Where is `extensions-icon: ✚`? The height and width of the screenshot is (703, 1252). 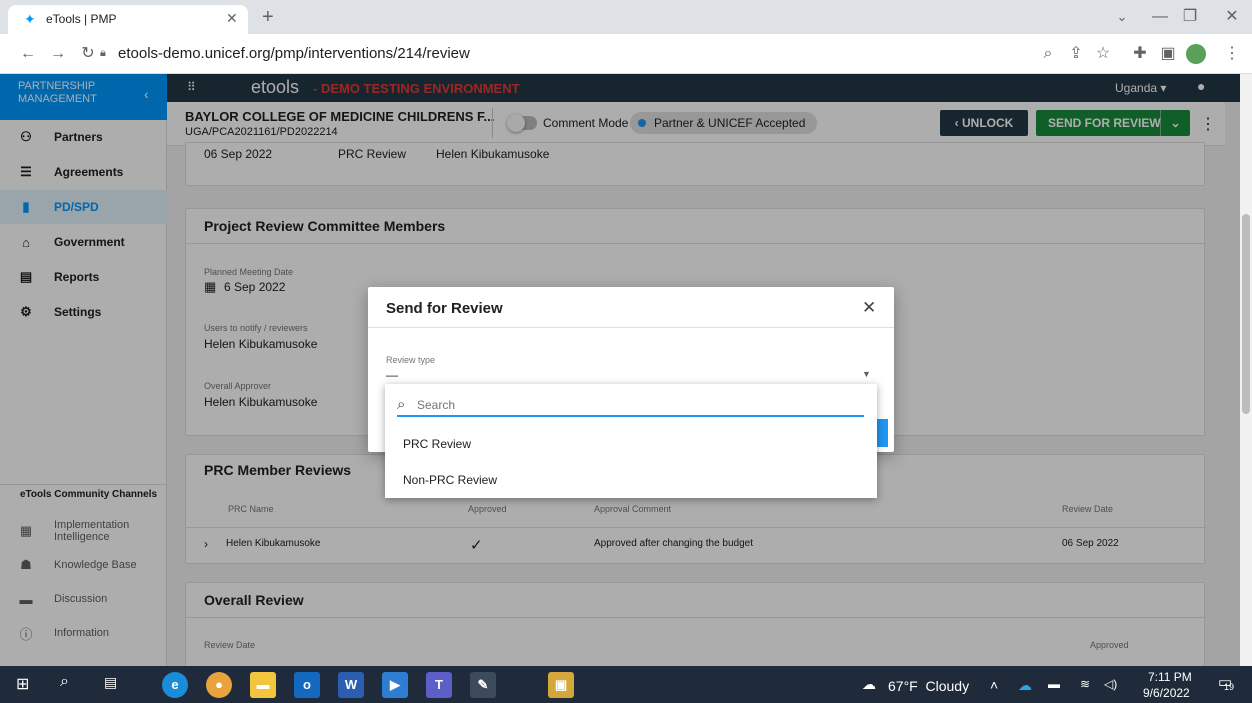
extensions-icon: ✚ is located at coordinates (1140, 54).